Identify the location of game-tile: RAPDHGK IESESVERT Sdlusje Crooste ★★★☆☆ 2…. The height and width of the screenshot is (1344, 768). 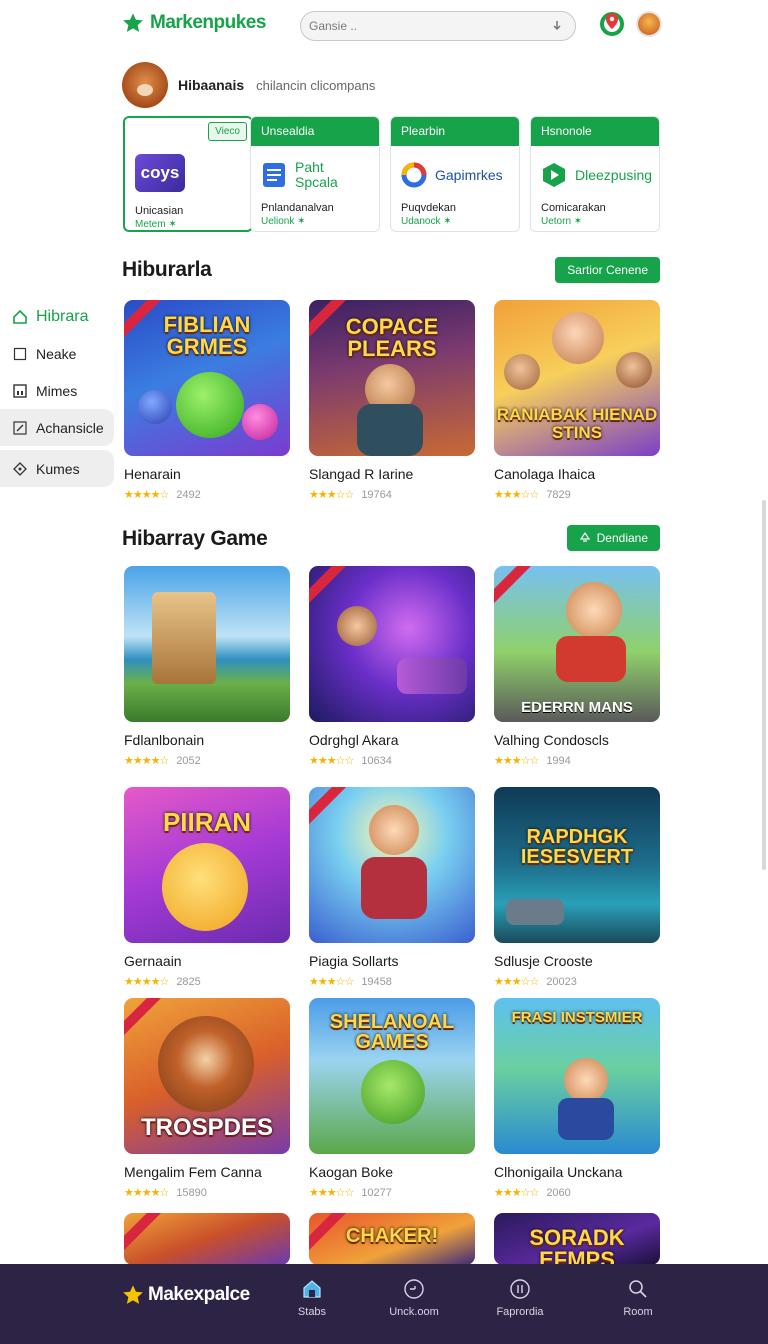
(577, 887).